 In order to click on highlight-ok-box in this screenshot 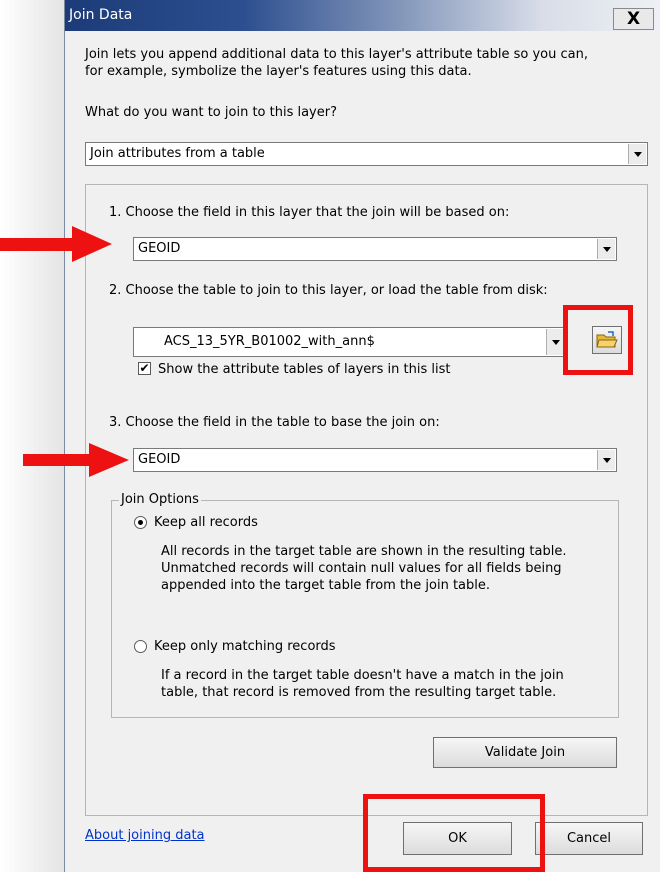, I will do `click(454, 833)`.